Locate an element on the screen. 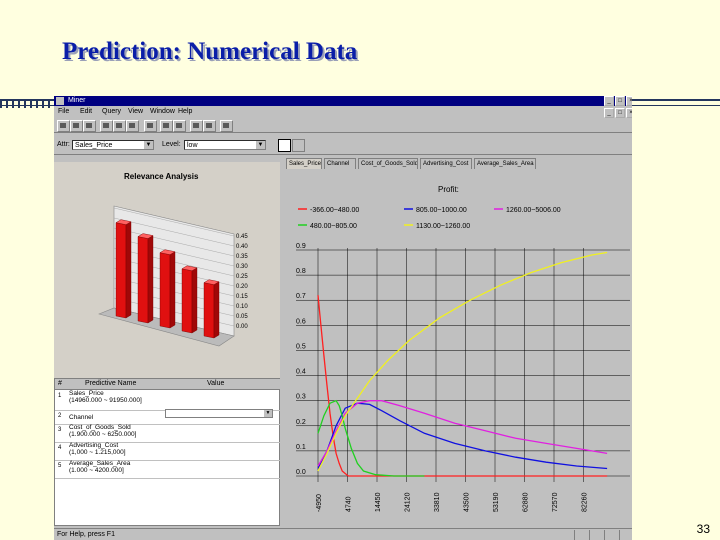 Image resolution: width=720 pixels, height=540 pixels. options-button is located at coordinates (298, 145).